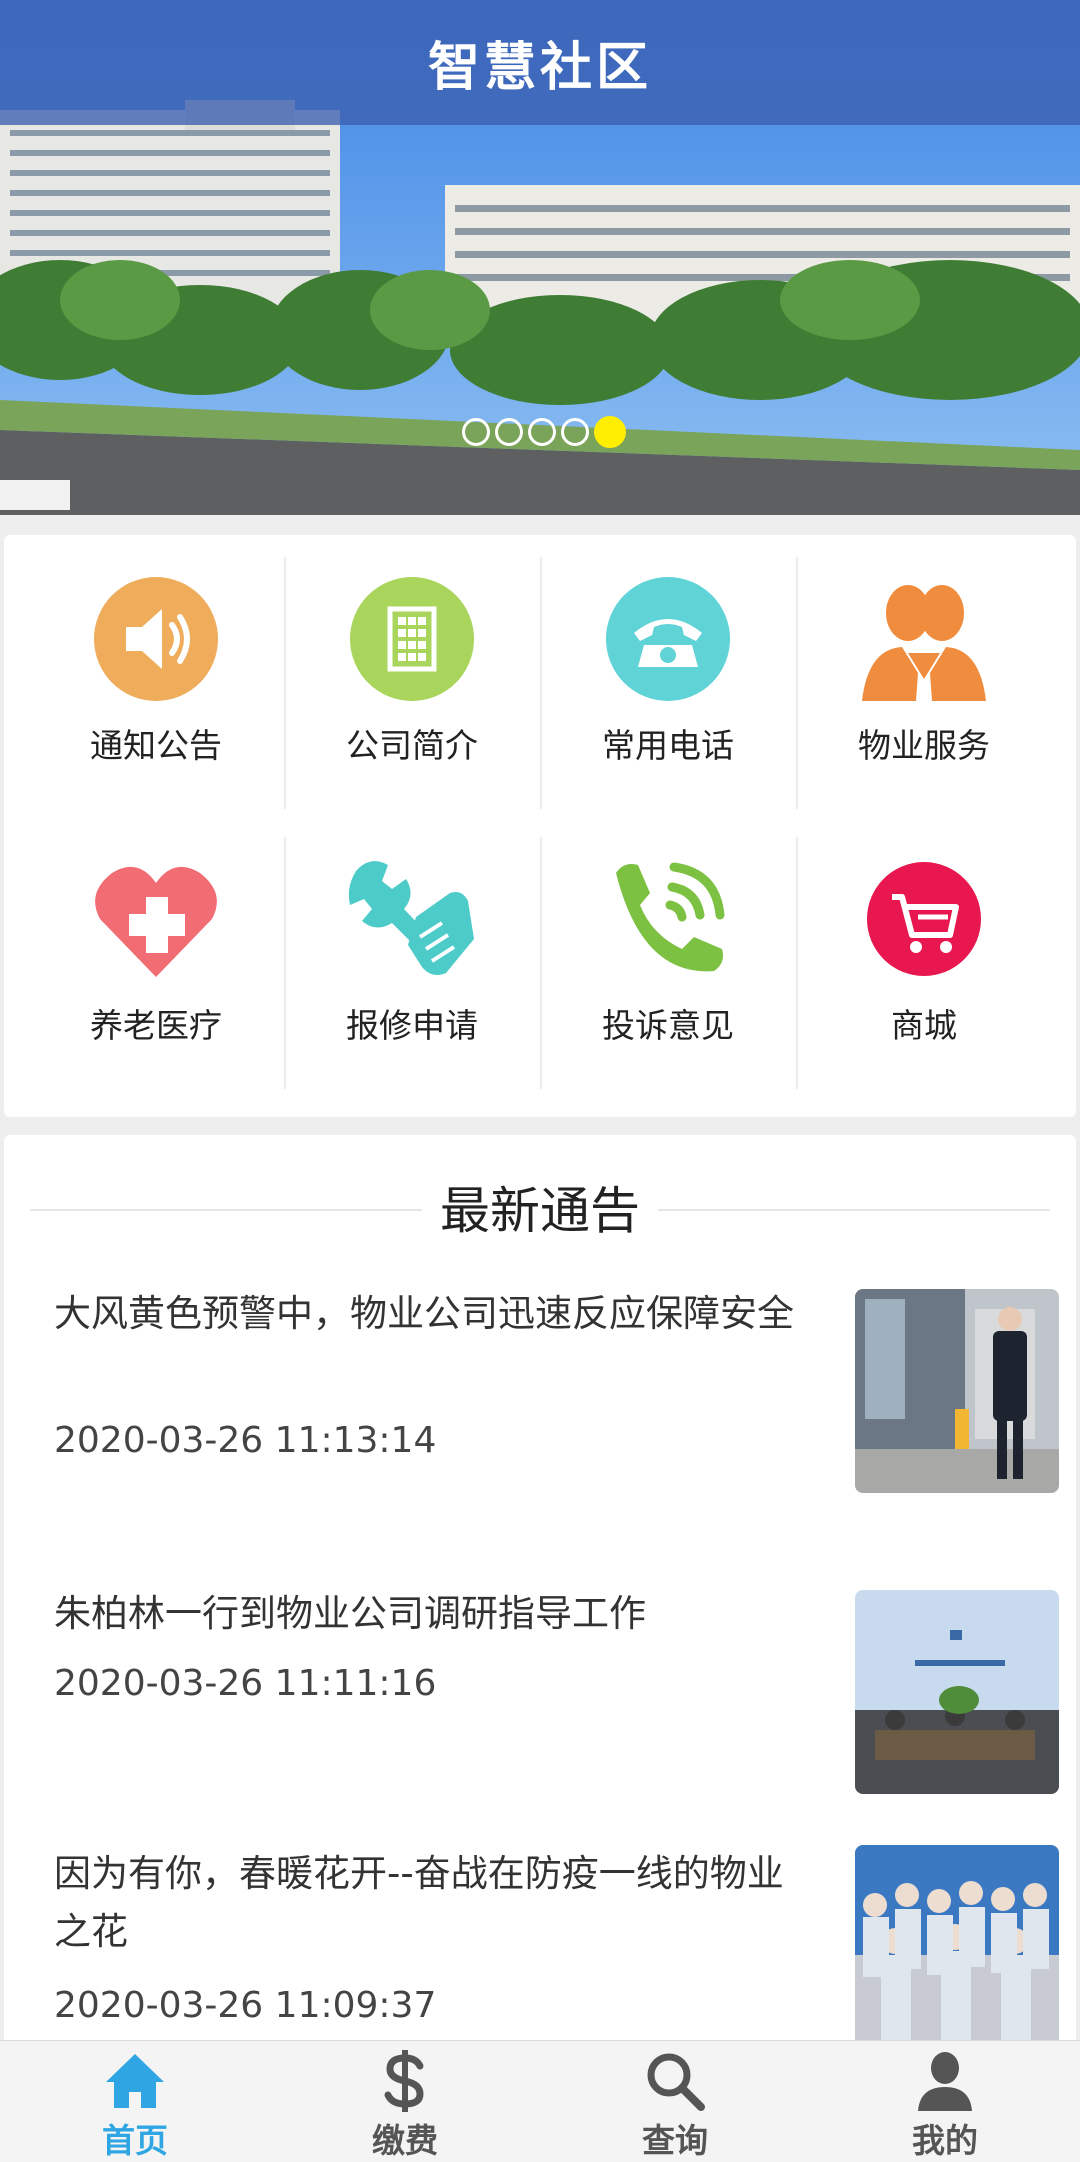 The image size is (1080, 2162). I want to click on nav-search: 查询, so click(675, 2101).